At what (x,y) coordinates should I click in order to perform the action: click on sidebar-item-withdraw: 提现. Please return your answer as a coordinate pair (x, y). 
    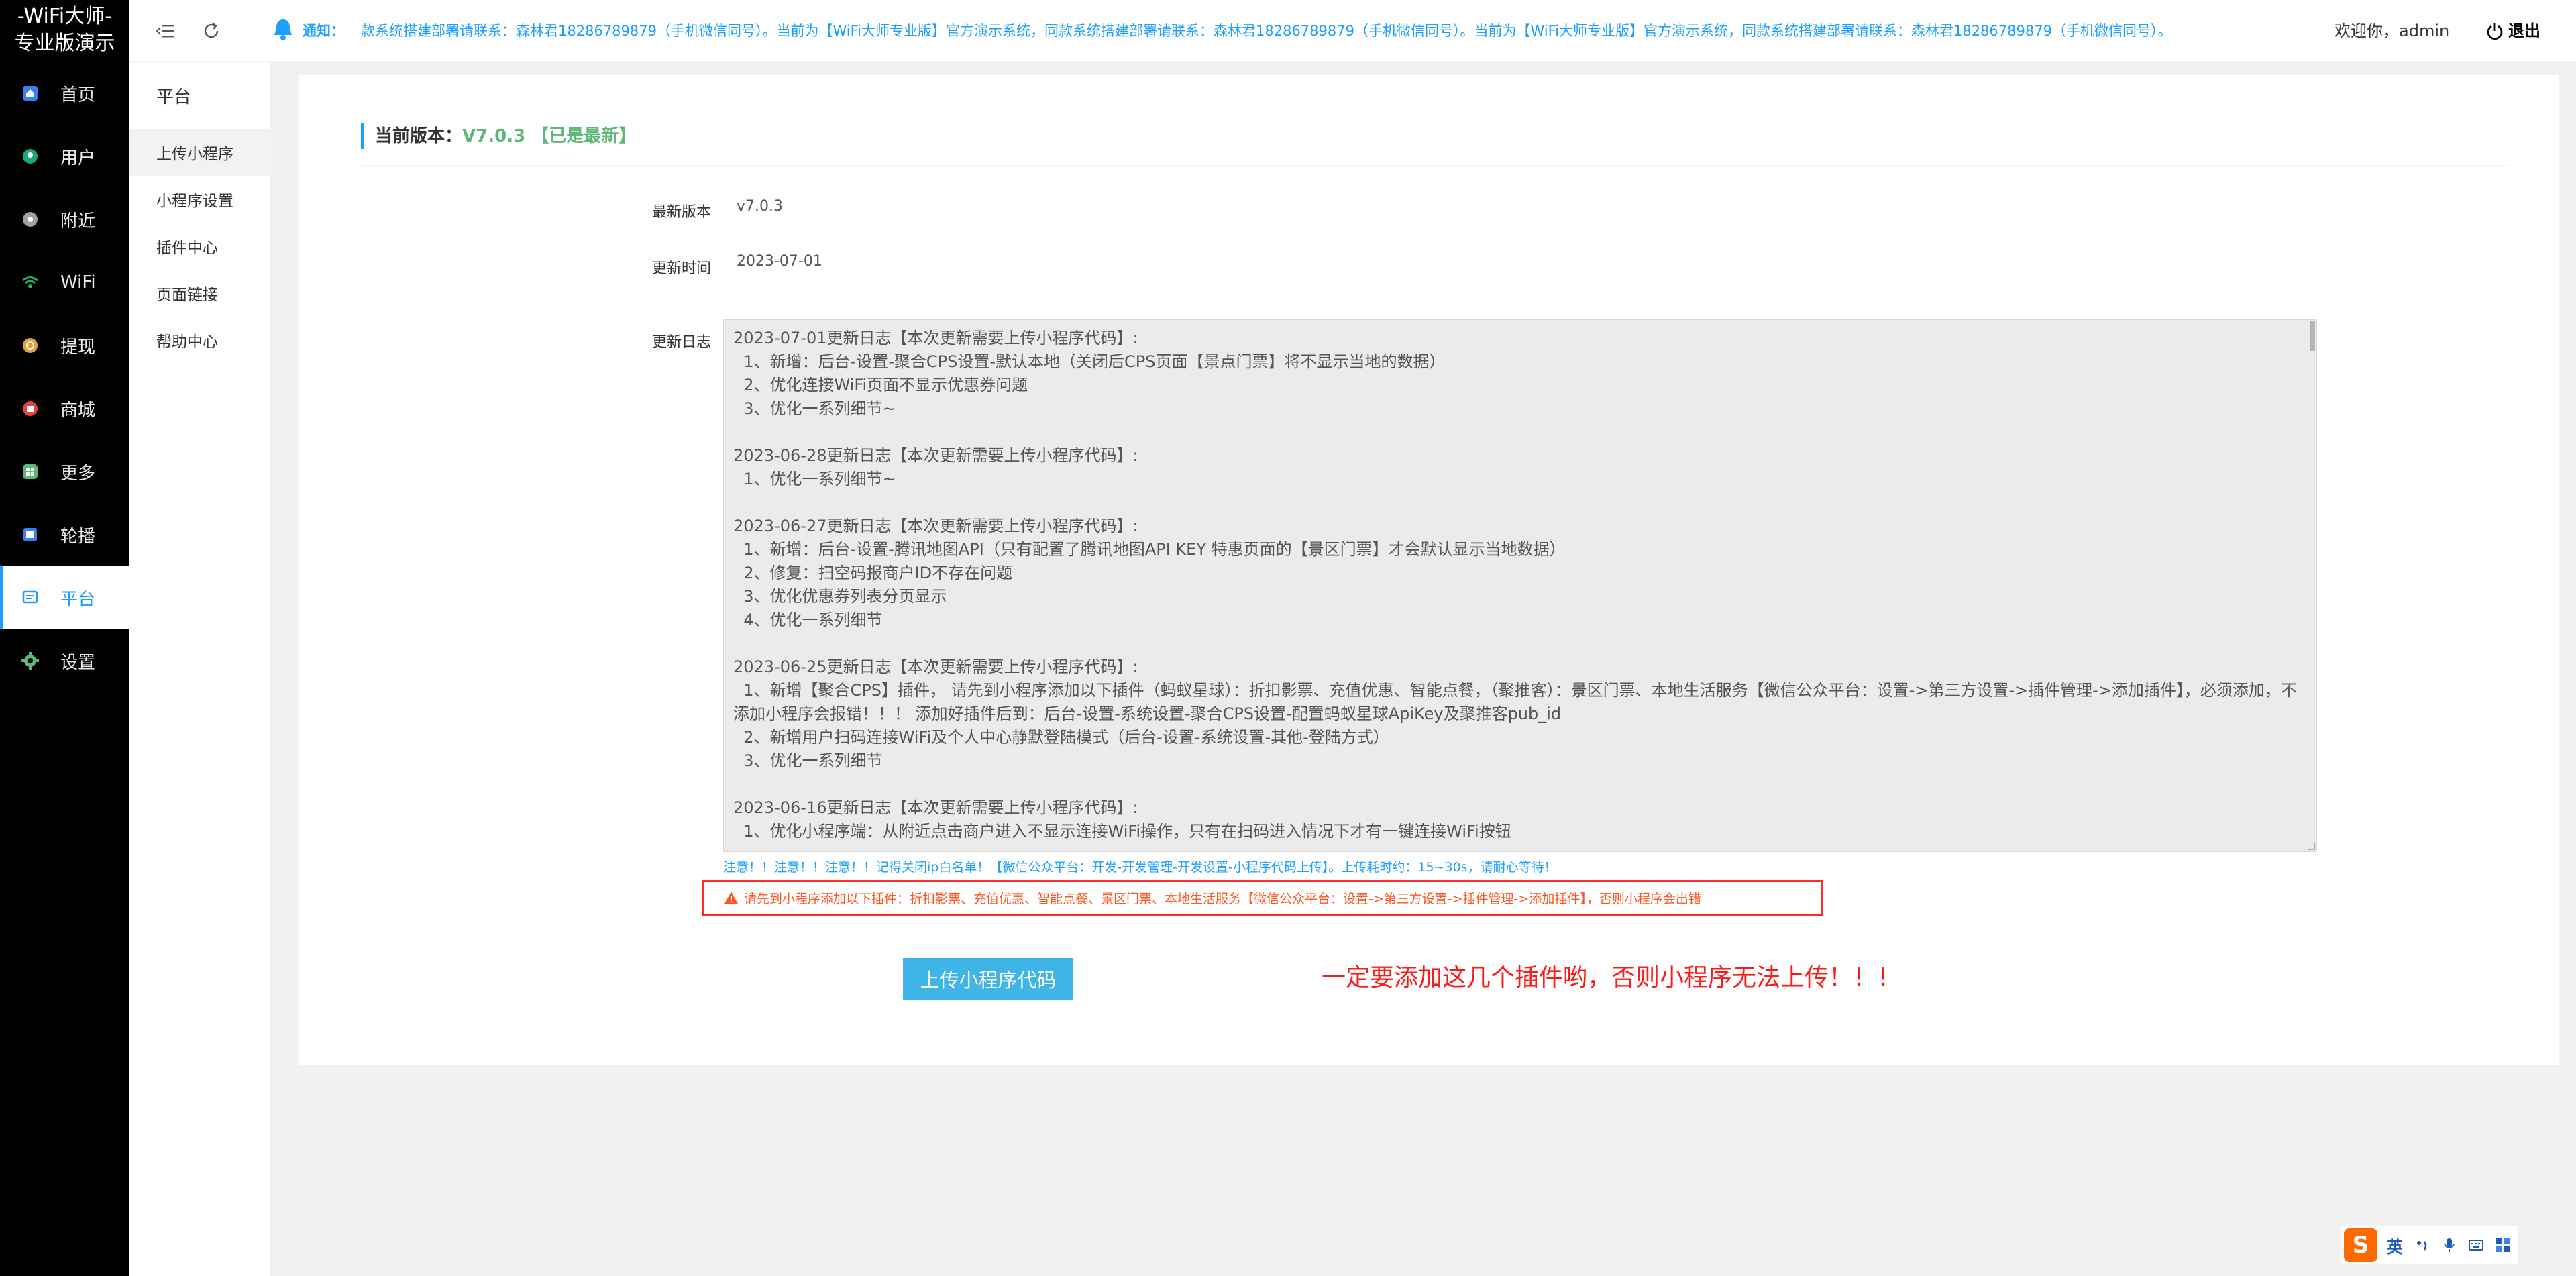
    Looking at the image, I should click on (64, 346).